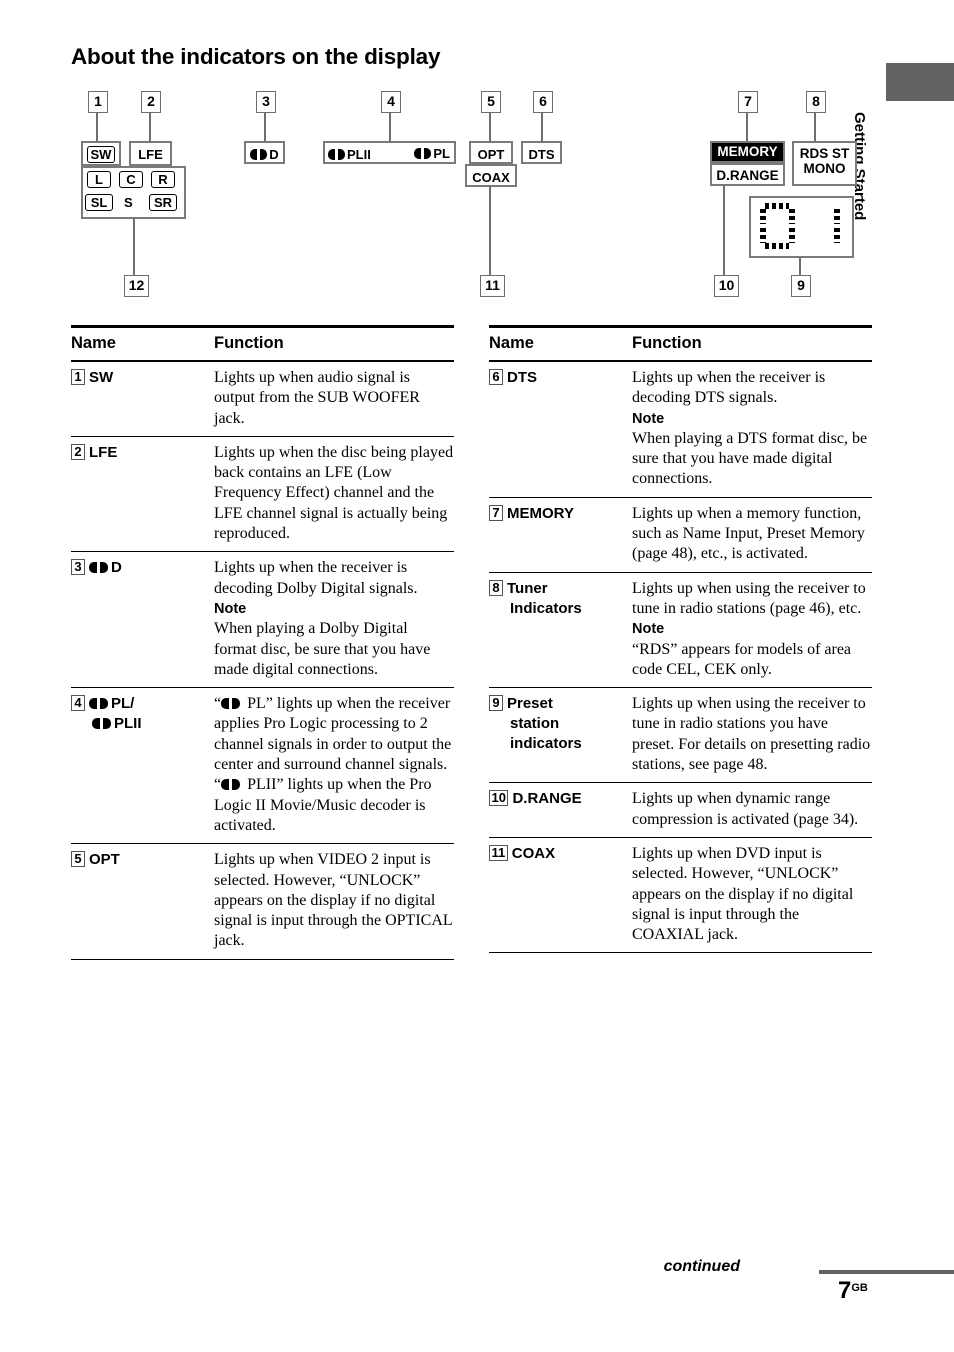  I want to click on callout-1: 1, so click(98, 102).